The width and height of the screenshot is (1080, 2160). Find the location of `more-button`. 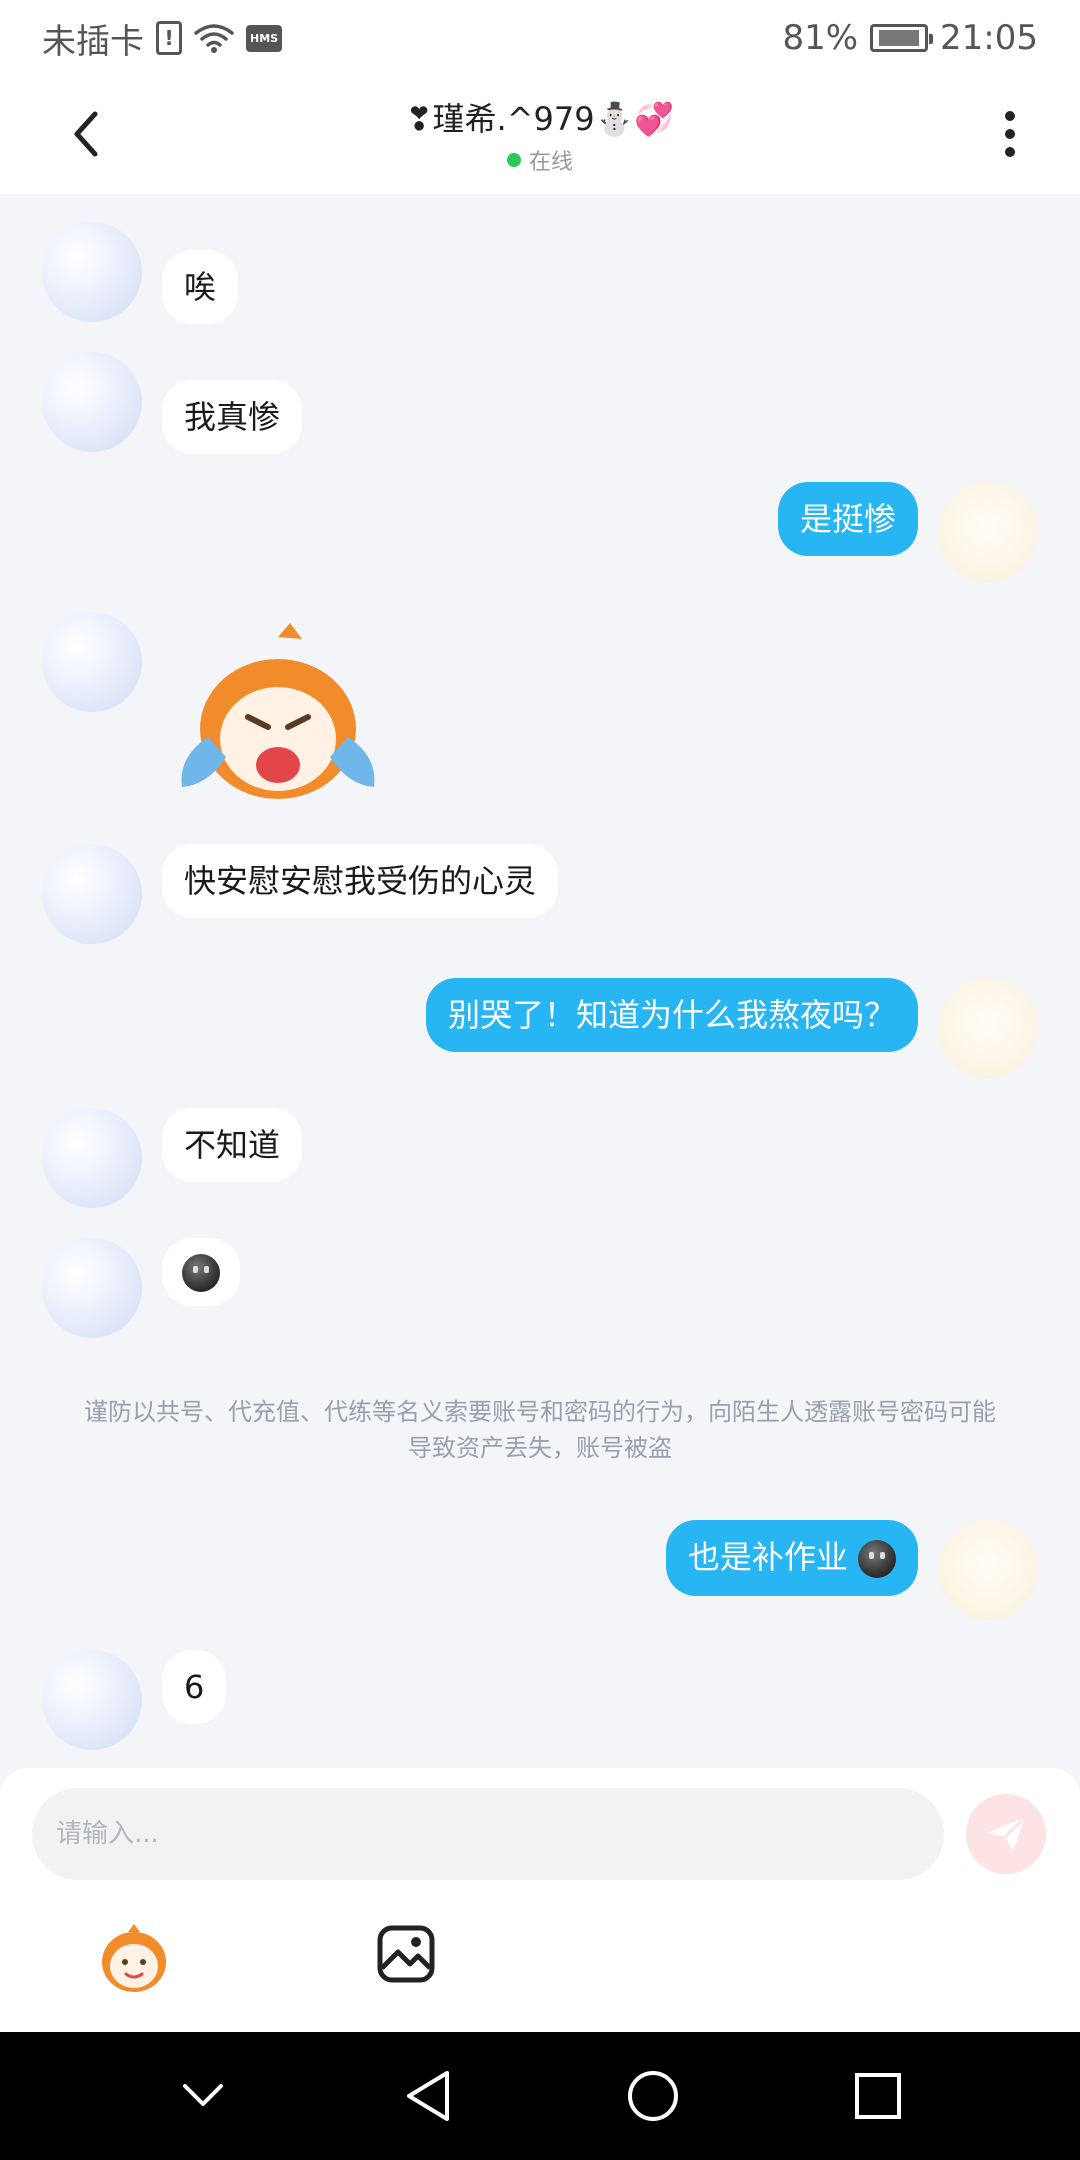

more-button is located at coordinates (1010, 134).